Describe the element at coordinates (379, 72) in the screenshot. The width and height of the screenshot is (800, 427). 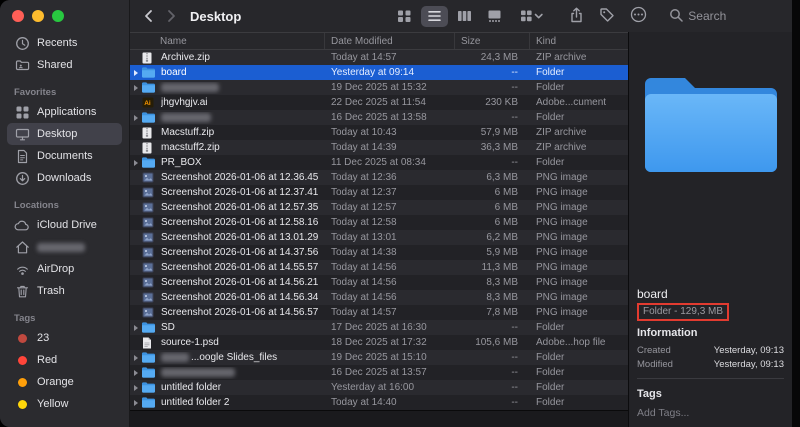
I see `table-row: board Yesterday at 09:14 -- Folder` at that location.